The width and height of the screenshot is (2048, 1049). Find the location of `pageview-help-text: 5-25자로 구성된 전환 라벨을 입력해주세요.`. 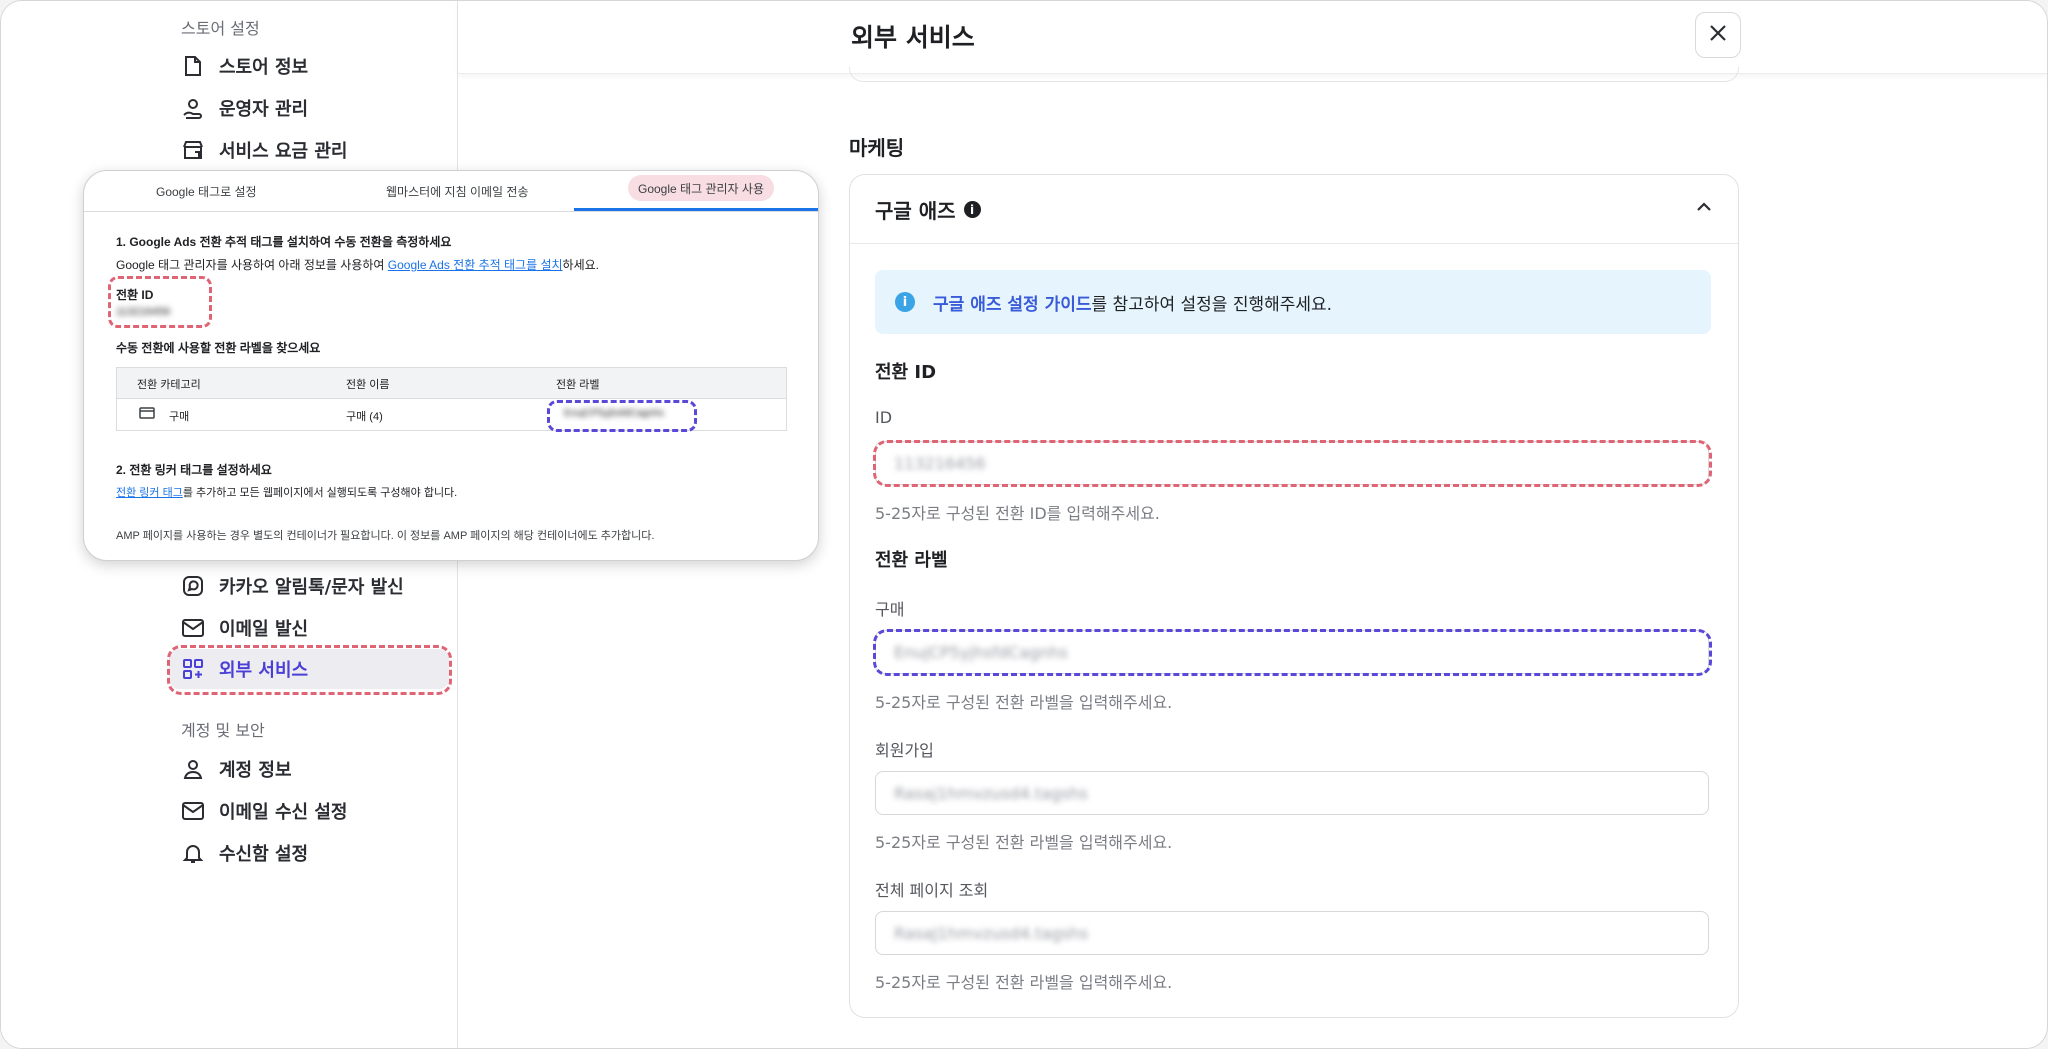

pageview-help-text: 5-25자로 구성된 전환 라벨을 입력해주세요. is located at coordinates (1024, 982).